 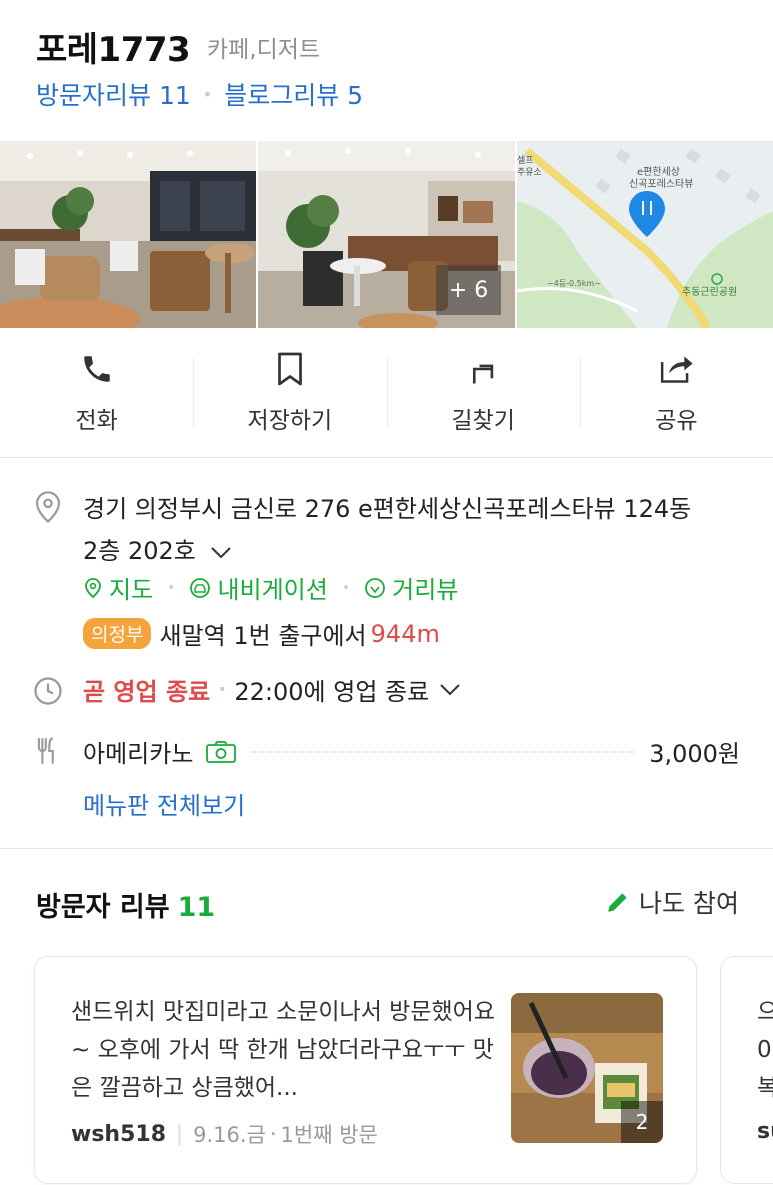 I want to click on navigation-link-label: 내비게이션, so click(x=272, y=590).